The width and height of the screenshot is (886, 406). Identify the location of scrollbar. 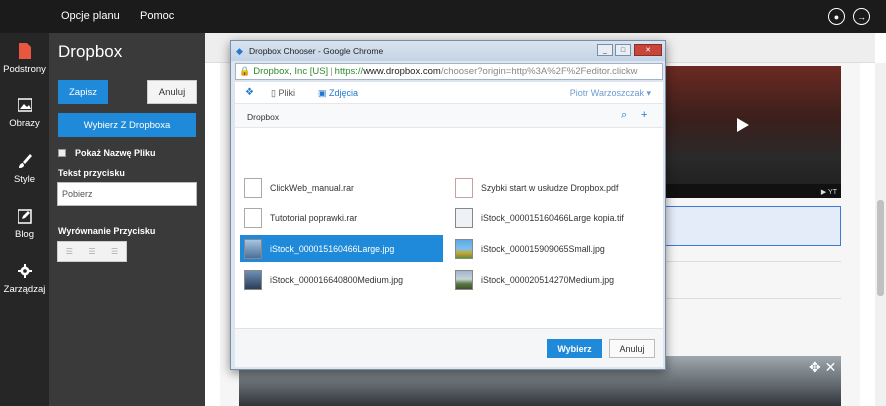
(880, 234).